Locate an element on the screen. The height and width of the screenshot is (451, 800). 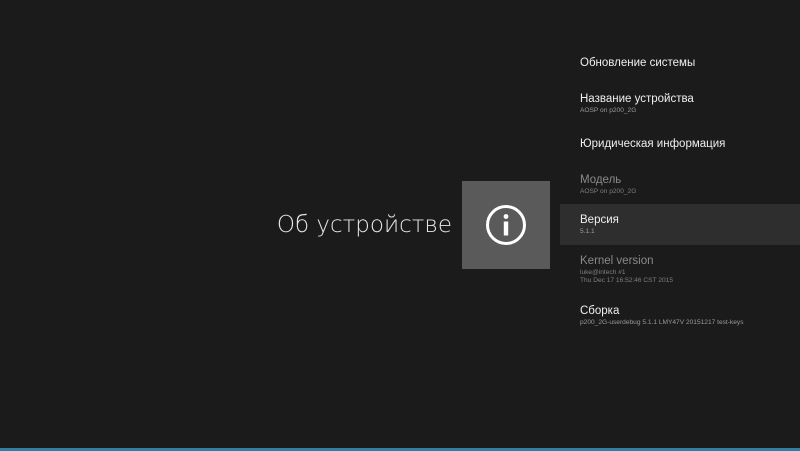
menu-item-title: Название устройства is located at coordinates (637, 99).